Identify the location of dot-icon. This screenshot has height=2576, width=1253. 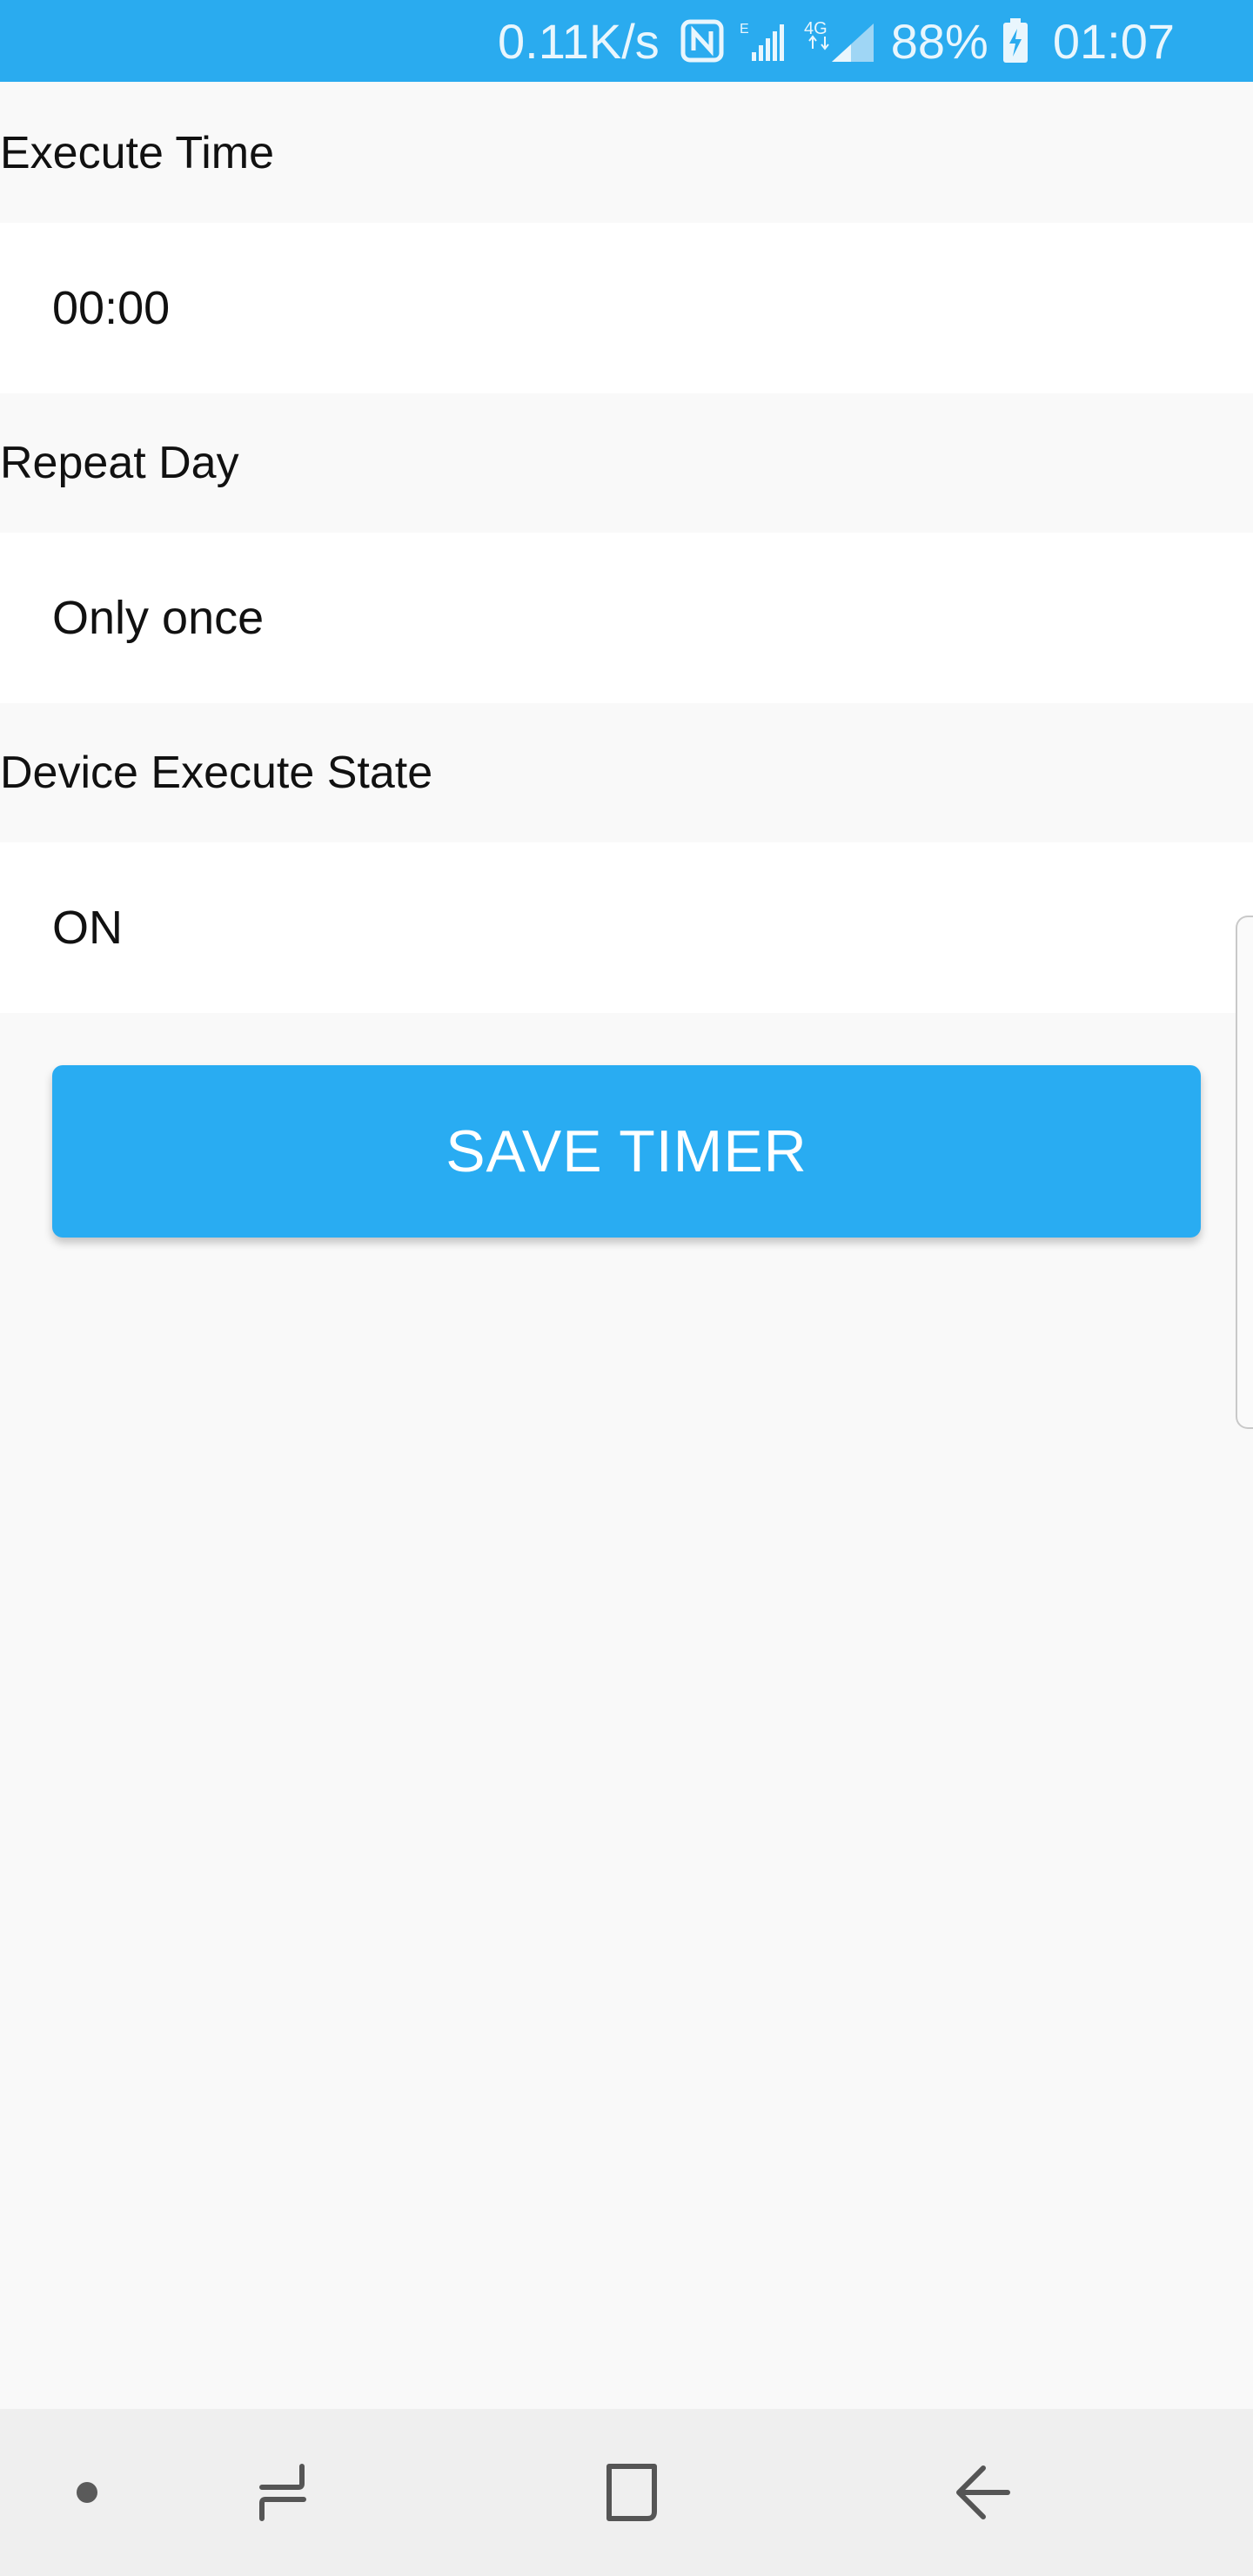
(87, 2492).